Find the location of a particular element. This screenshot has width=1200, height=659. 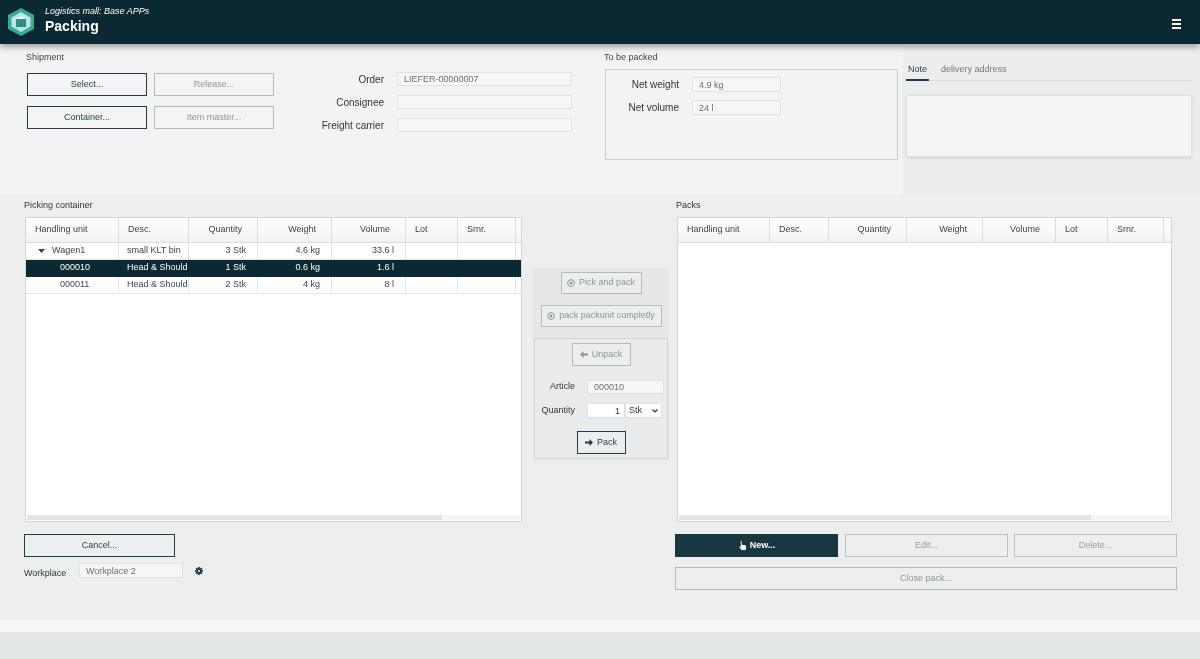

tab: delivery address is located at coordinates (974, 71).